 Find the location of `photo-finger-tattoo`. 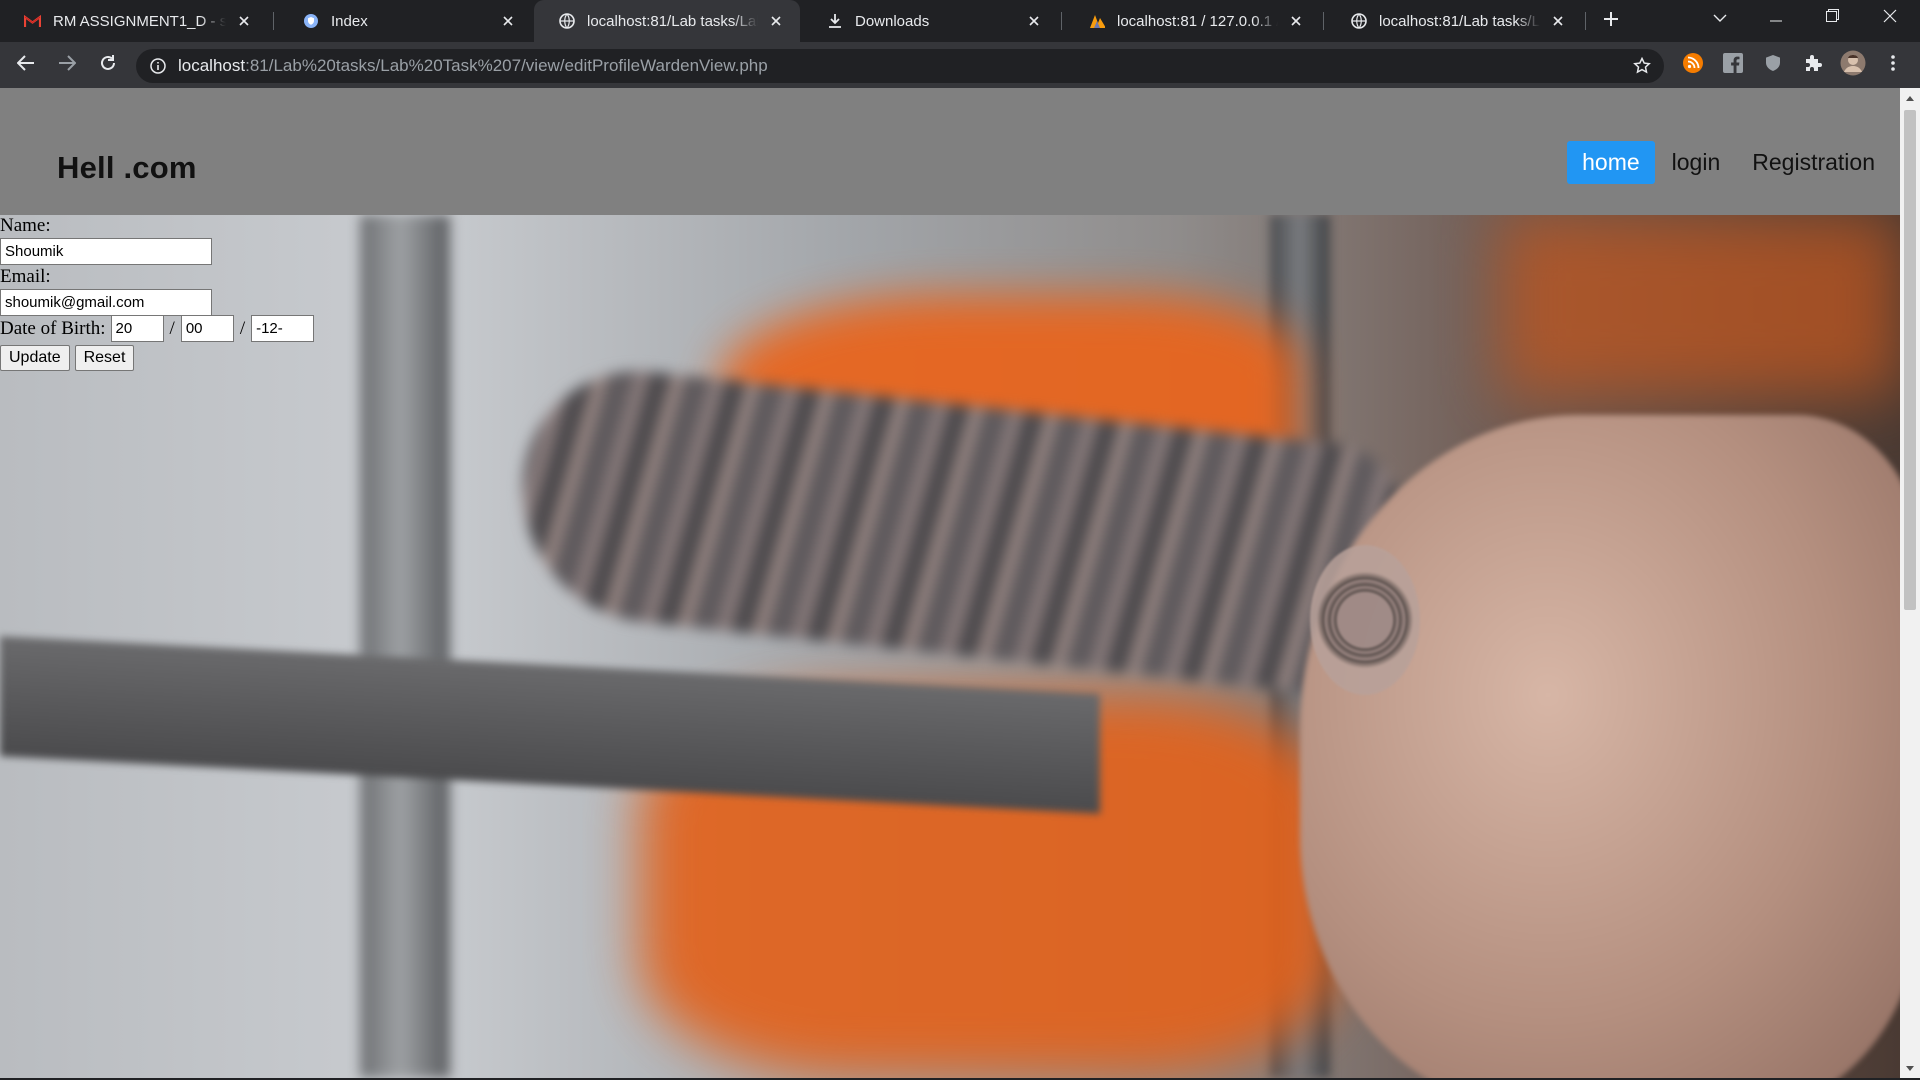

photo-finger-tattoo is located at coordinates (1365, 620).